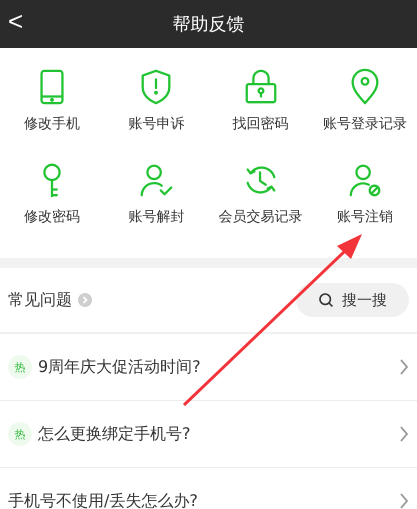 This screenshot has height=509, width=417. Describe the element at coordinates (156, 124) in the screenshot. I see `service-label: 账号申诉` at that location.